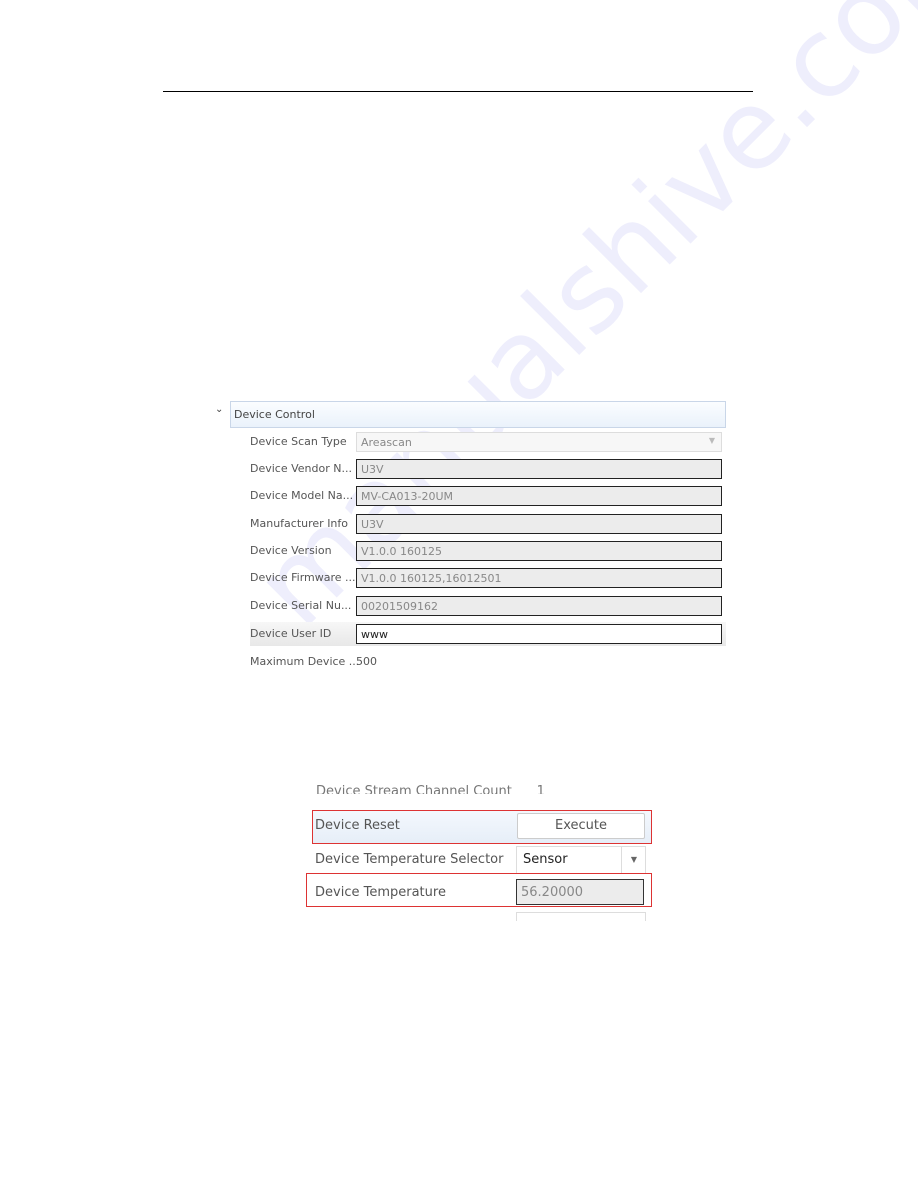  I want to click on temperature-field: 56.20000, so click(580, 892).